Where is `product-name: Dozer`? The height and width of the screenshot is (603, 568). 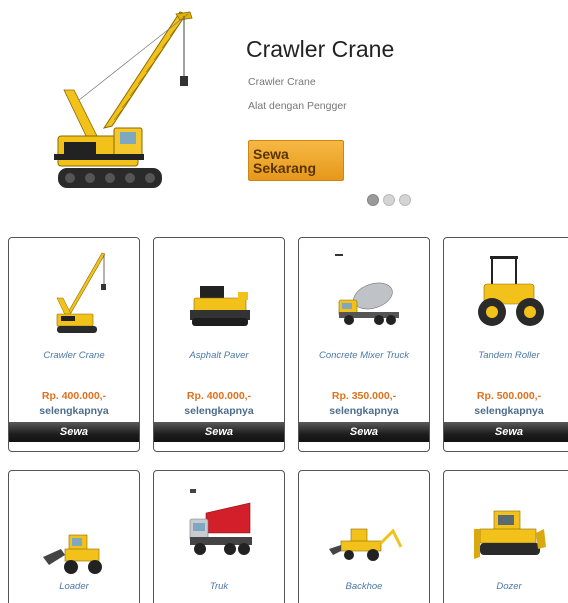 product-name: Dozer is located at coordinates (506, 586).